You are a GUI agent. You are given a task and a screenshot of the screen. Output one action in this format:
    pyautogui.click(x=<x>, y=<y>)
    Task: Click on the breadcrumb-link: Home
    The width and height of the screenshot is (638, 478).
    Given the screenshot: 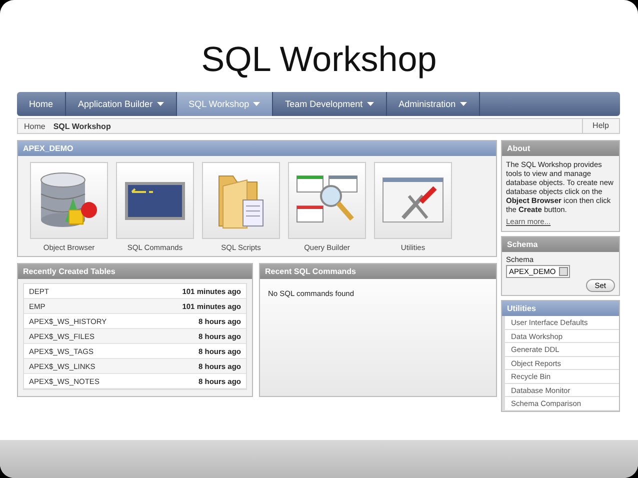 What is the action you would take?
    pyautogui.click(x=35, y=126)
    